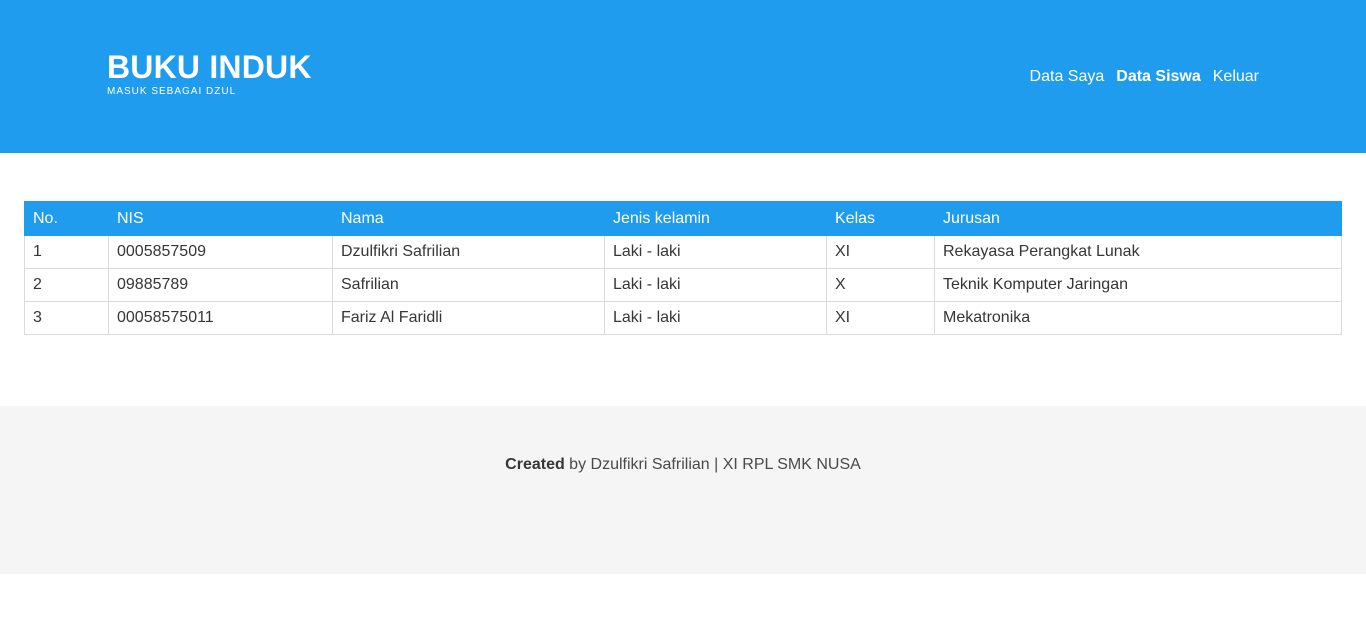 The height and width of the screenshot is (623, 1366). Describe the element at coordinates (220, 318) in the screenshot. I see `cell-nis: 00058575011` at that location.